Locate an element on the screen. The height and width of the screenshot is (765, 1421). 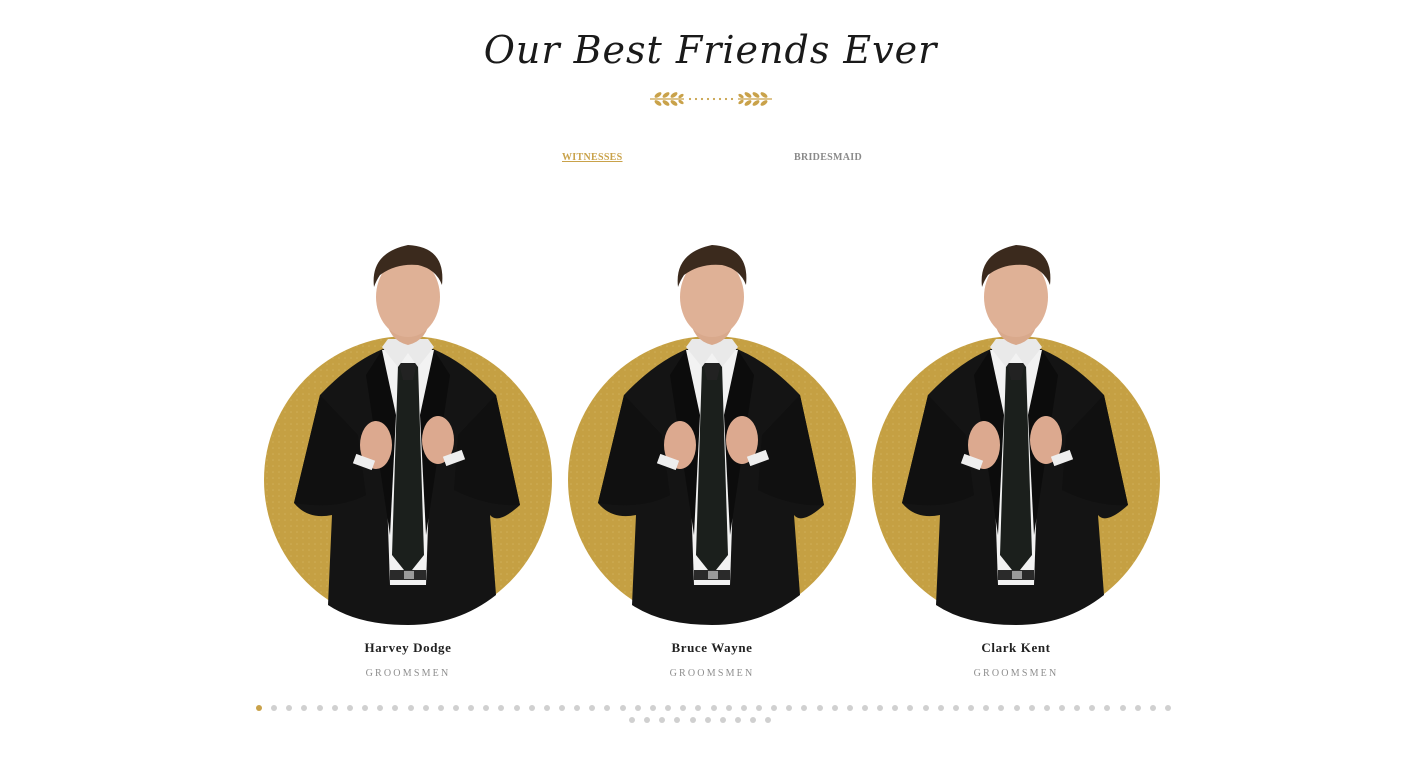
friend-name: Clark Kent is located at coordinates (1016, 647).